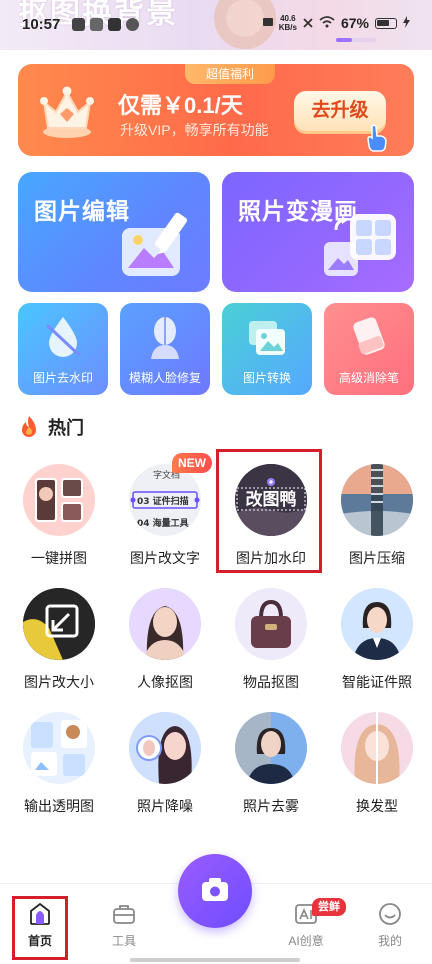 The image size is (432, 964). Describe the element at coordinates (59, 748) in the screenshot. I see `transparent-thumbnail` at that location.